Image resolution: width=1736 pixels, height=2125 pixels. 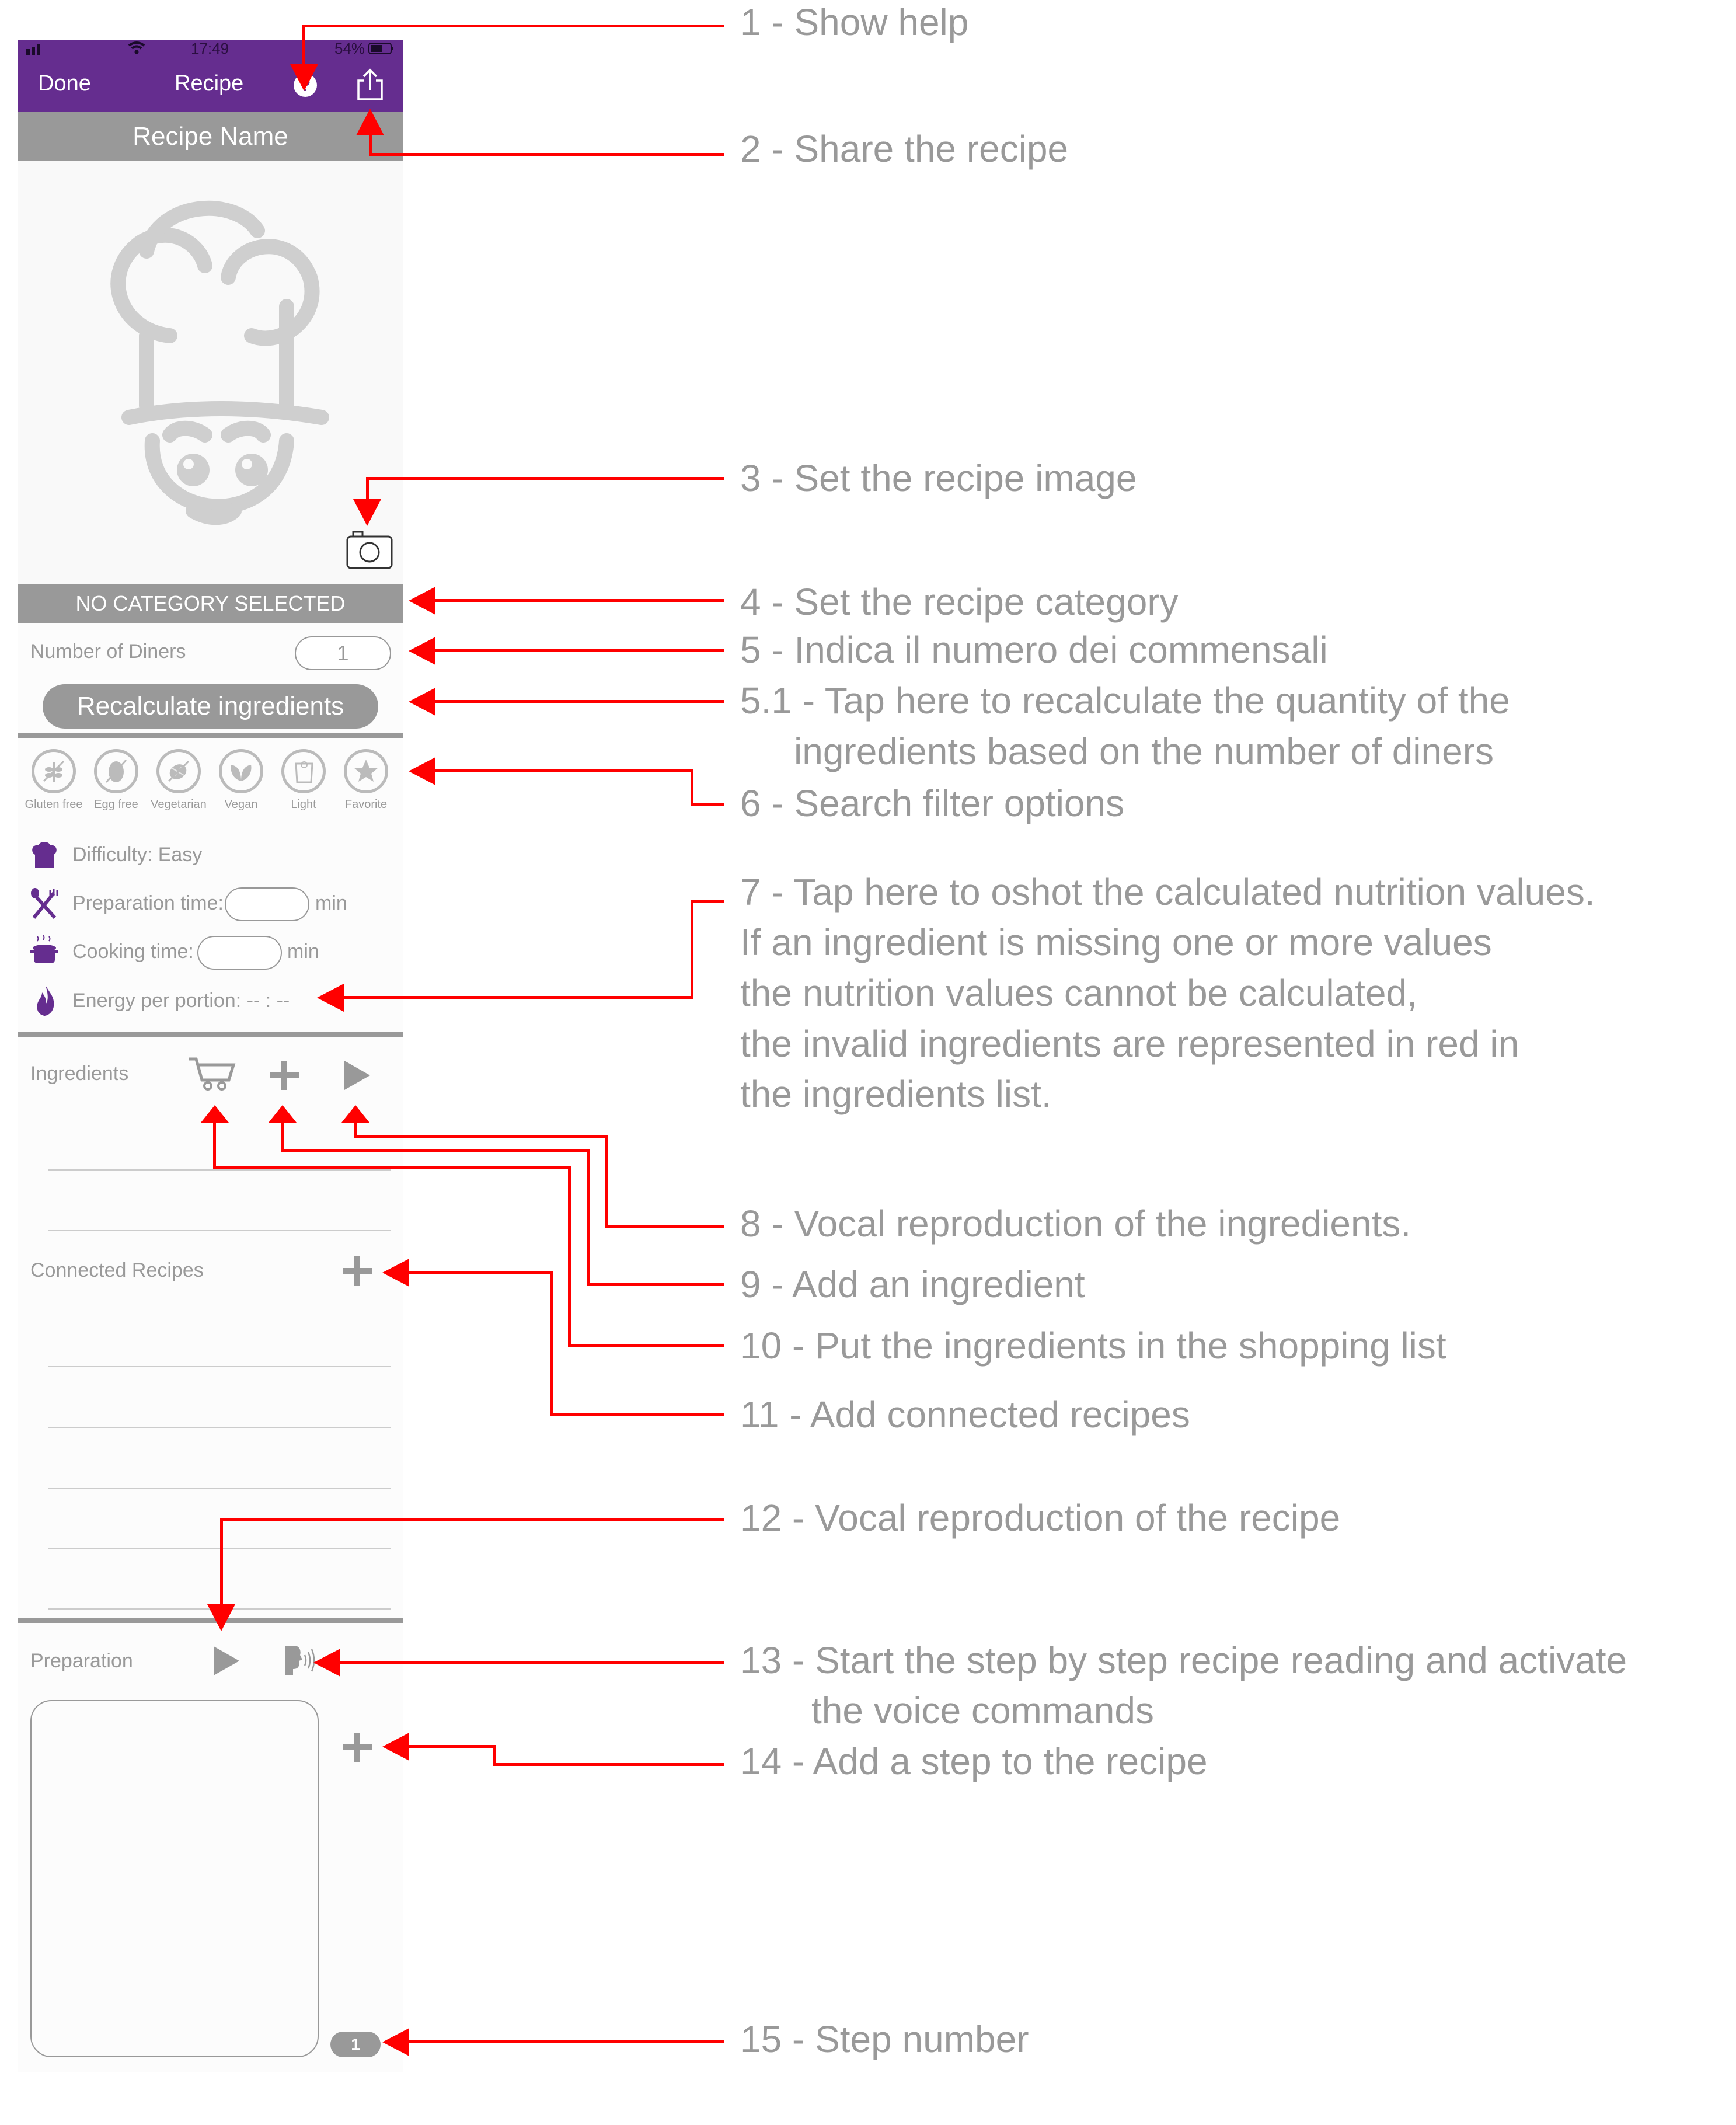 I want to click on annotation-14: 14 - Add a step to the recipe, so click(x=974, y=1761).